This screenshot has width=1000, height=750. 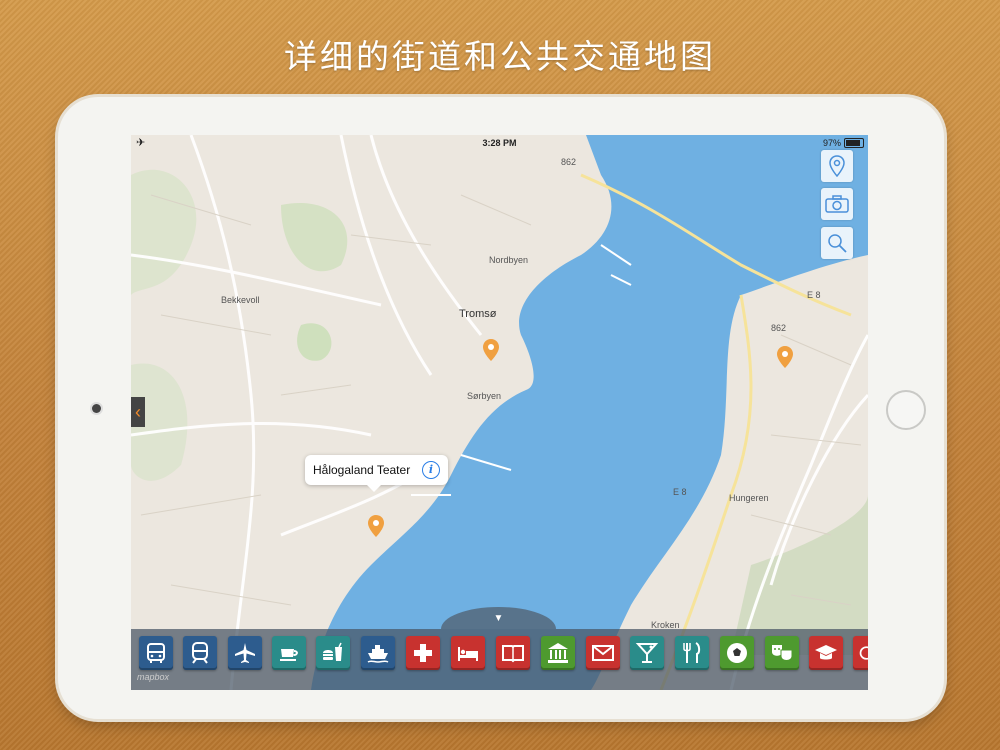 I want to click on medical-cross-icon, so click(x=423, y=653).